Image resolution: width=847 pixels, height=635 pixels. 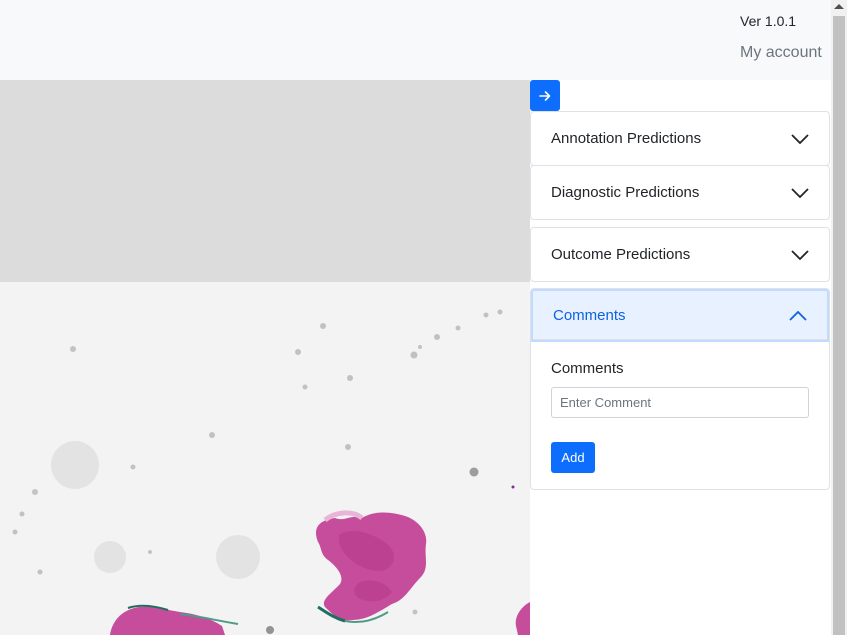 What do you see at coordinates (839, 325) in the screenshot?
I see `scrollbar-thumb` at bounding box center [839, 325].